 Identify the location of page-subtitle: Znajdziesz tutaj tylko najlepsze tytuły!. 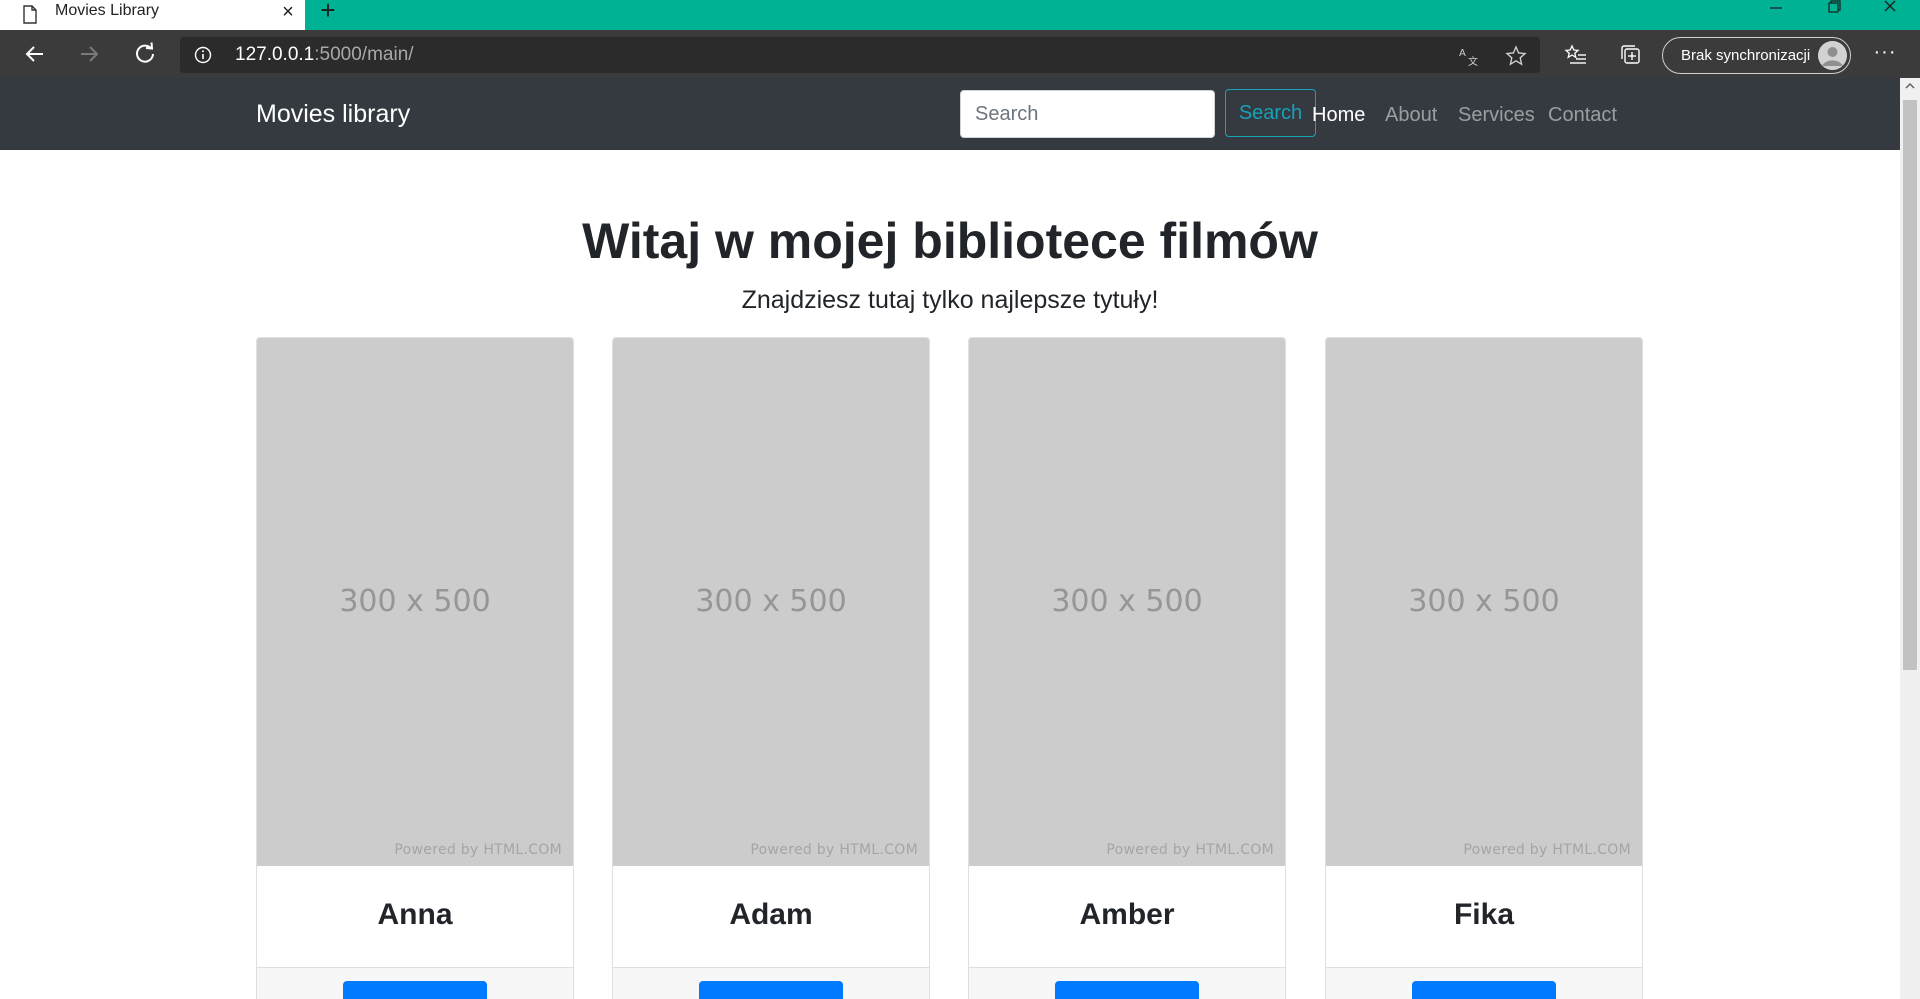
(950, 300).